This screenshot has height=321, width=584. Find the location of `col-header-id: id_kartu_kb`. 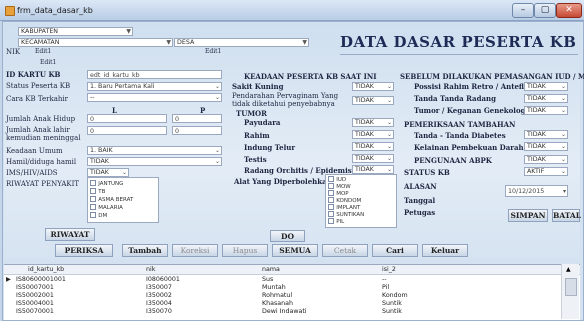

col-header-id: id_kartu_kb is located at coordinates (46, 269).